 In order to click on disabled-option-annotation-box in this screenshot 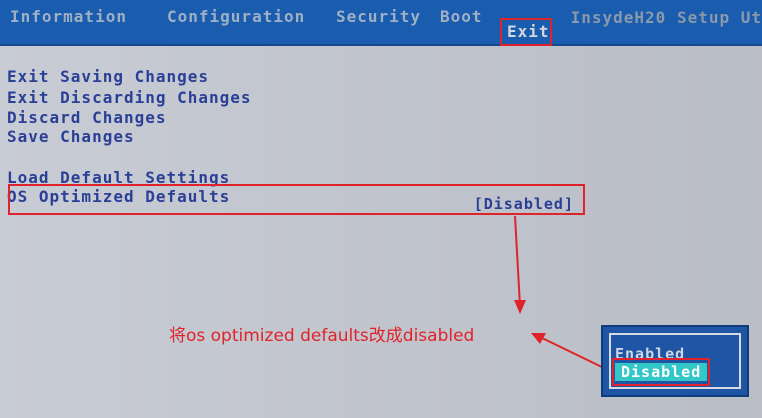, I will do `click(661, 372)`.